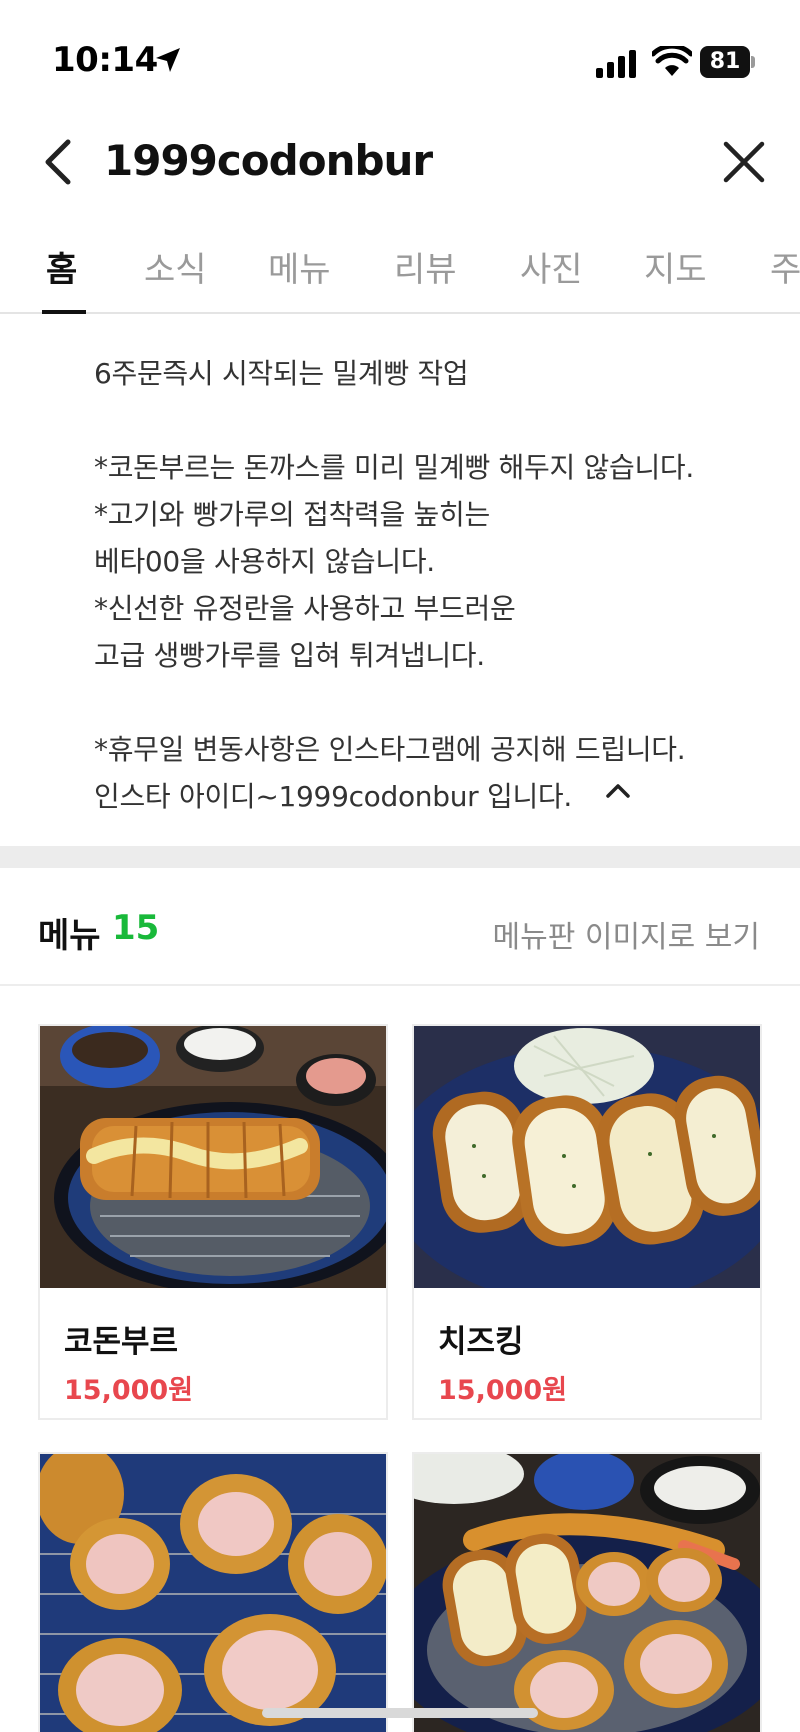 This screenshot has height=1732, width=800. I want to click on description-line: 6주문즉시 시작되는 밀계빵 작업, so click(281, 373).